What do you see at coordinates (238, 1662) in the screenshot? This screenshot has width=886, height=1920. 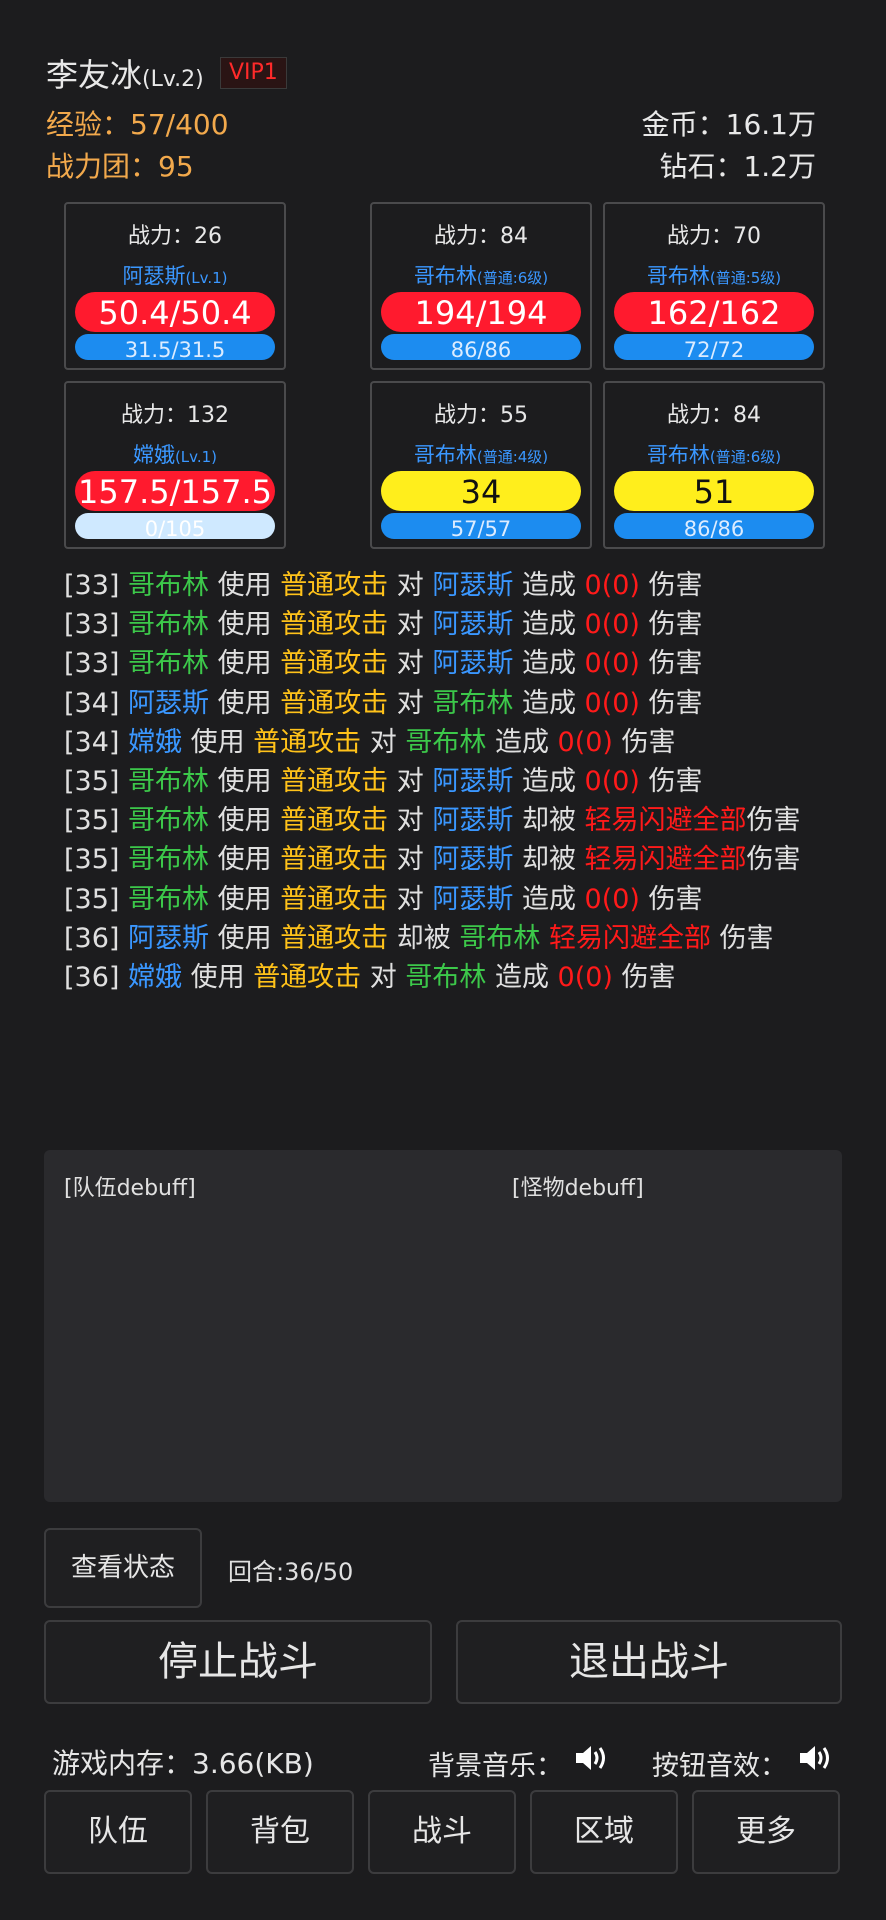 I see `stop-battle-button: 停止战斗` at bounding box center [238, 1662].